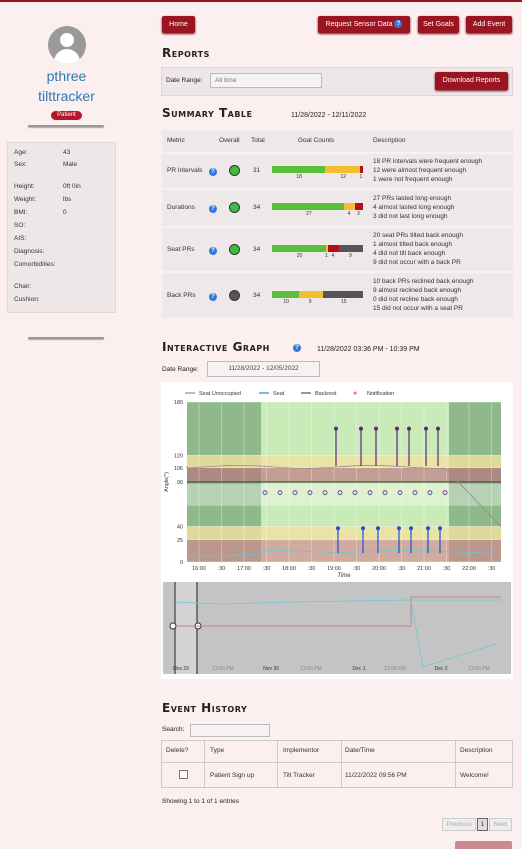  I want to click on reports-date-range-label: Date Range:, so click(184, 80).